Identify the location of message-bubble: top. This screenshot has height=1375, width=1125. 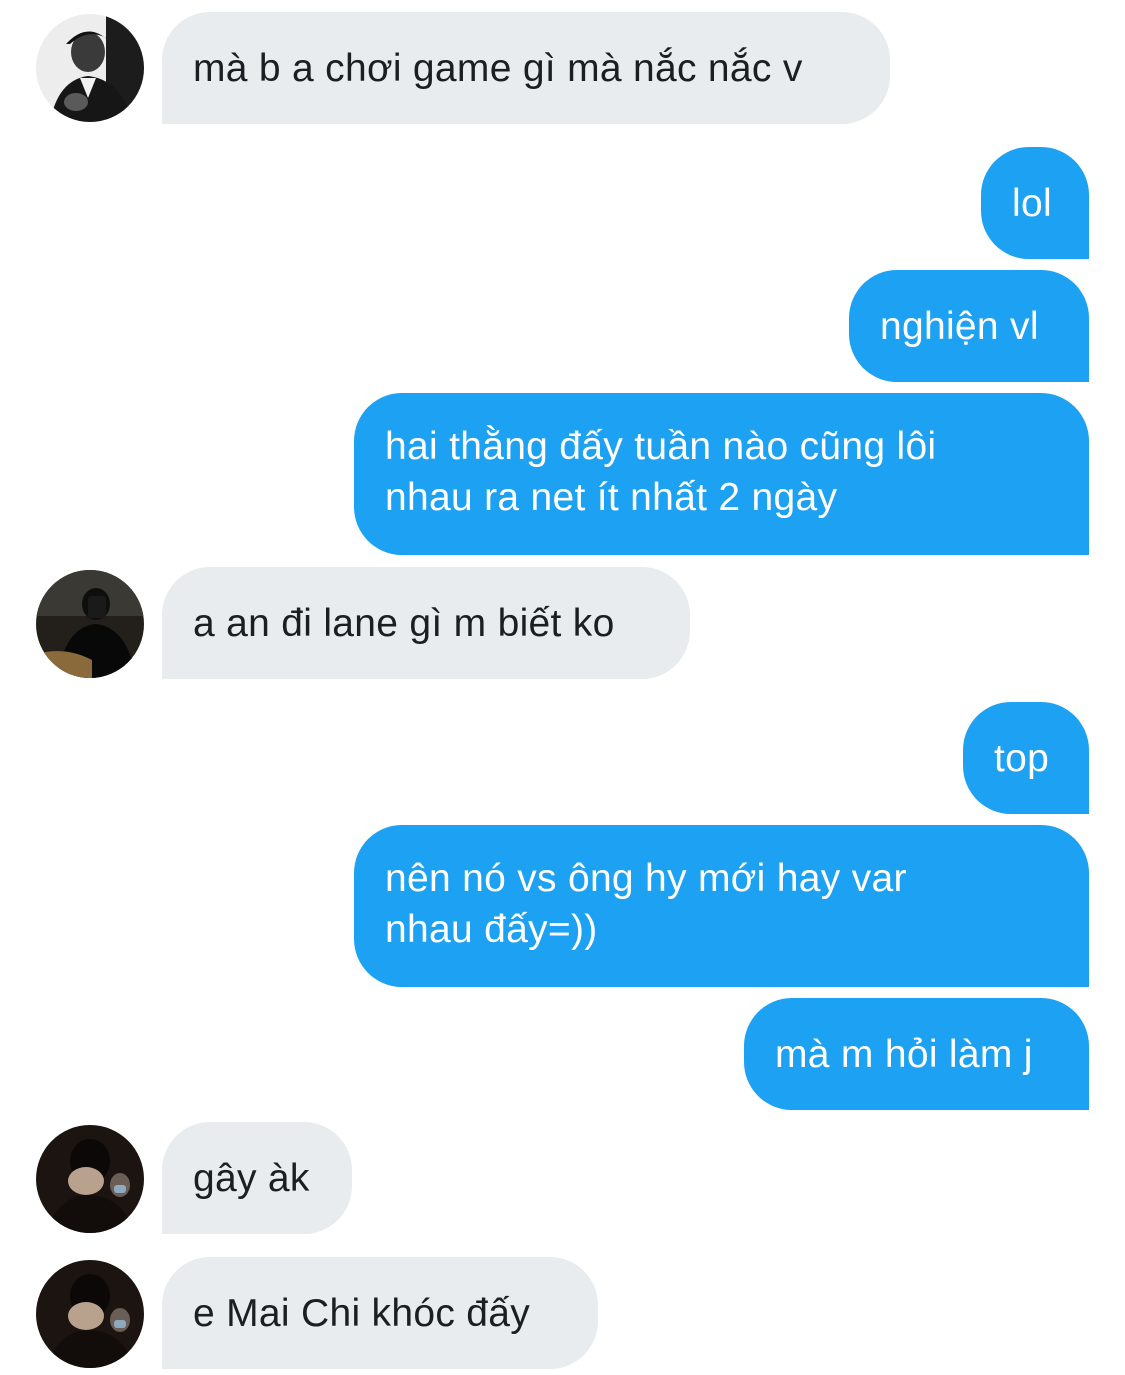
(1026, 758).